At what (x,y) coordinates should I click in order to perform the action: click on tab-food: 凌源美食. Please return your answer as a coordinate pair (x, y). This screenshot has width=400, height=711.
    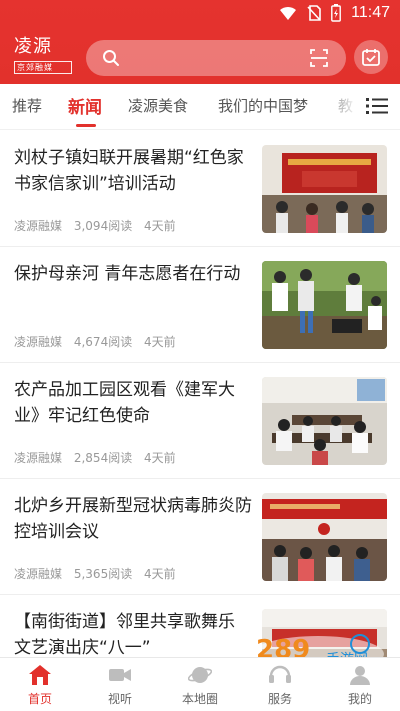
    Looking at the image, I should click on (158, 105).